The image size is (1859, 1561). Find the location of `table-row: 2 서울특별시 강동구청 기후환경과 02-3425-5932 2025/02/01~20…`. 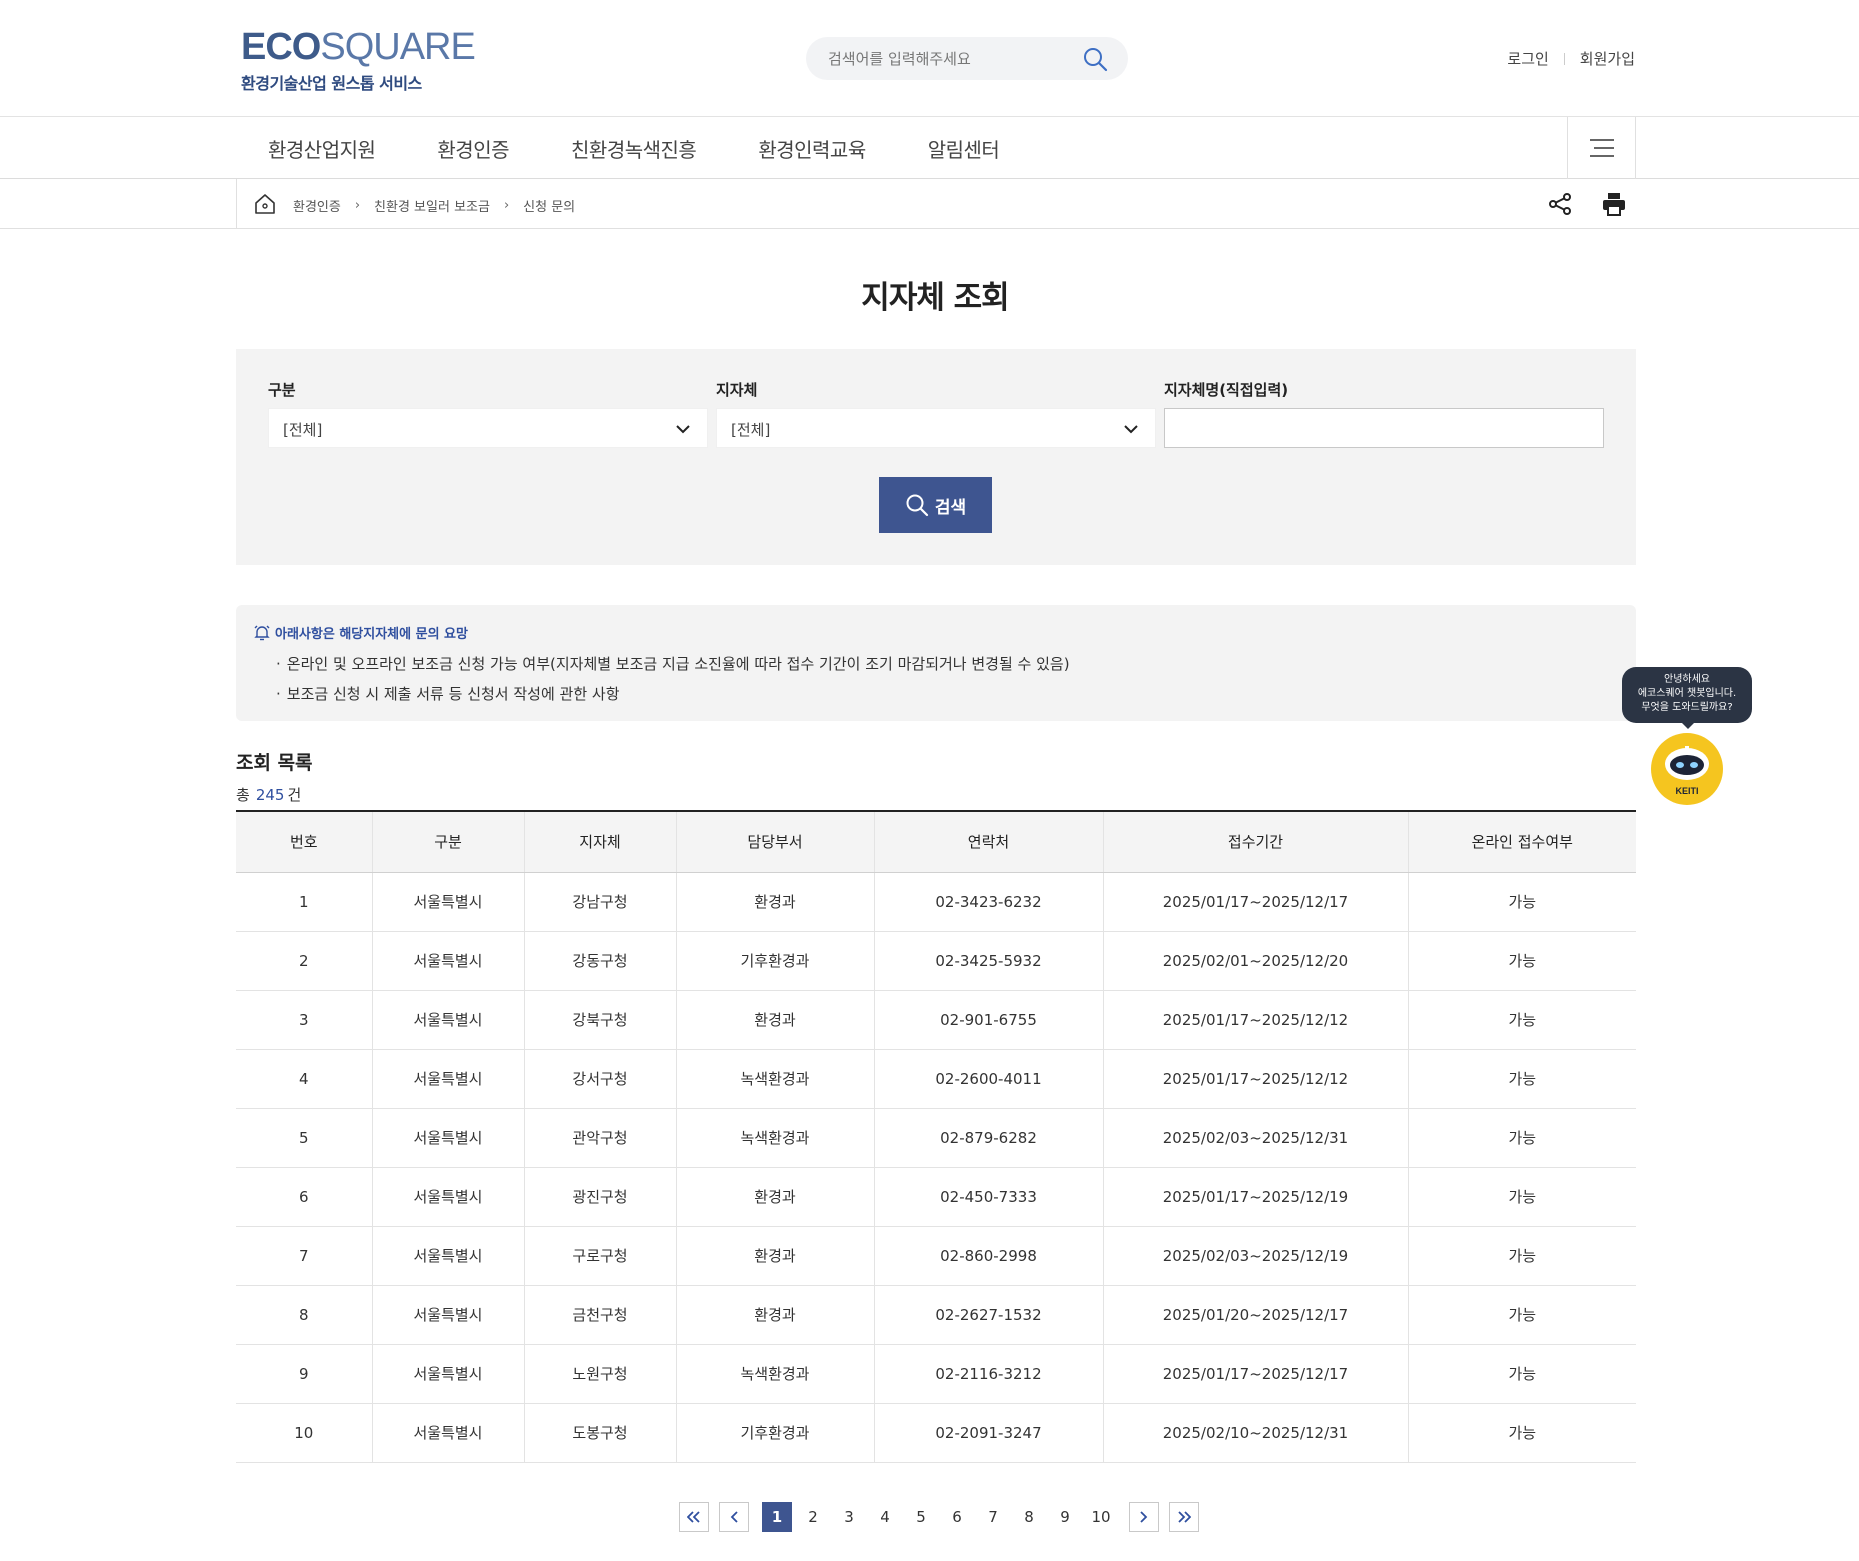

table-row: 2 서울특별시 강동구청 기후환경과 02-3425-5932 2025/02/01~20… is located at coordinates (936, 961).